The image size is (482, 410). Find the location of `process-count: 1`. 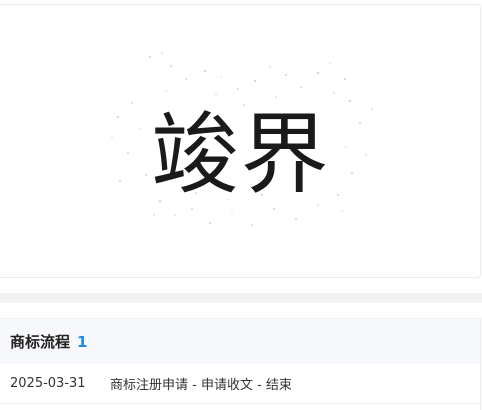

process-count: 1 is located at coordinates (82, 341).